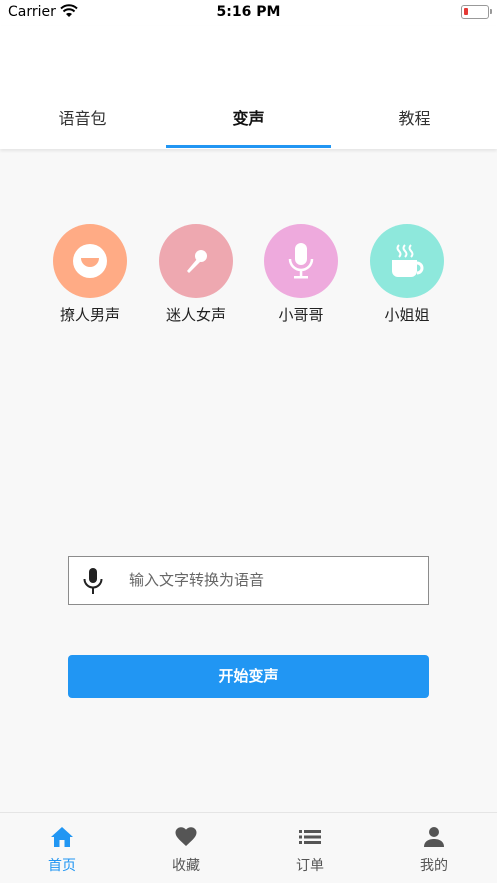 This screenshot has width=497, height=883. I want to click on top-header: 语音包 变声 教程, so click(248, 87).